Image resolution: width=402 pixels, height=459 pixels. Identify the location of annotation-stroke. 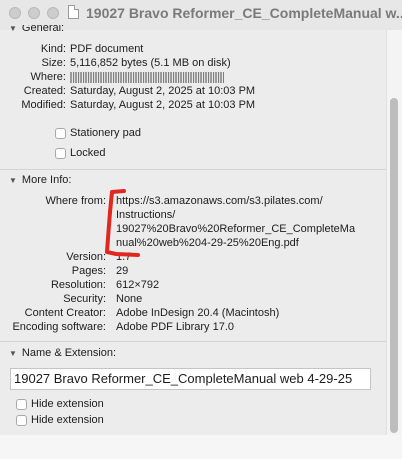
(122, 223).